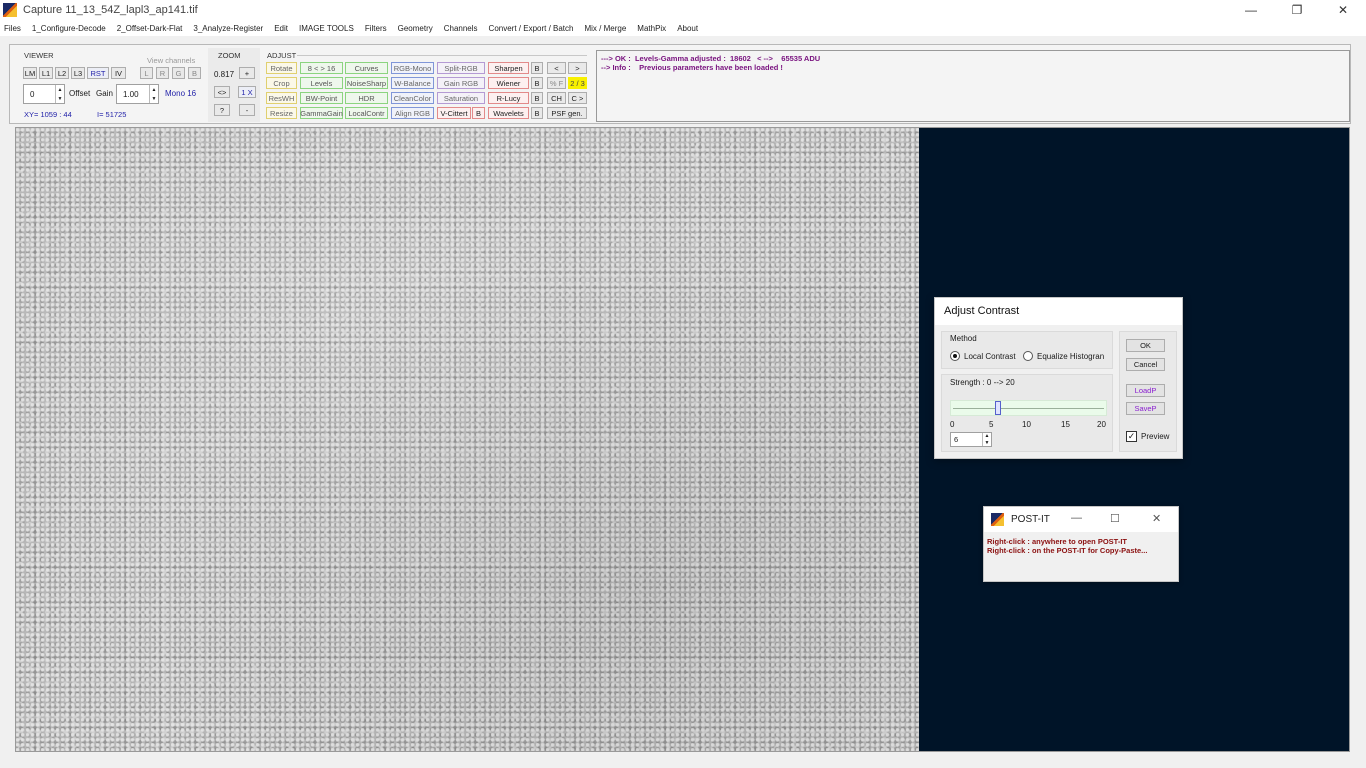 The image size is (1366, 768). What do you see at coordinates (461, 98) in the screenshot?
I see `saturation-button: Saturation` at bounding box center [461, 98].